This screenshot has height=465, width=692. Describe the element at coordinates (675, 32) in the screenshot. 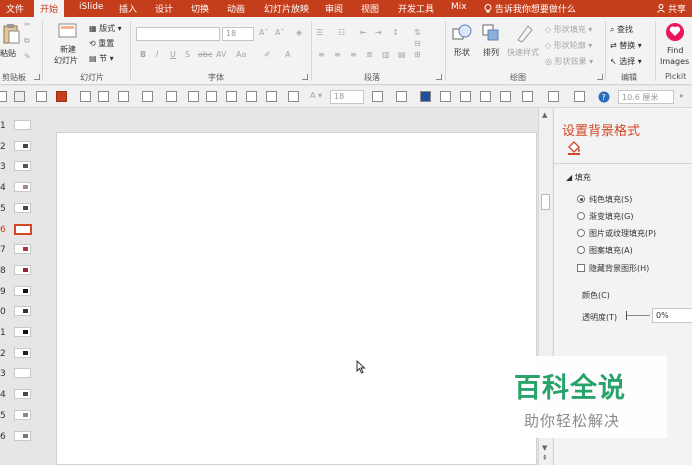

I see `pickit-icon` at that location.